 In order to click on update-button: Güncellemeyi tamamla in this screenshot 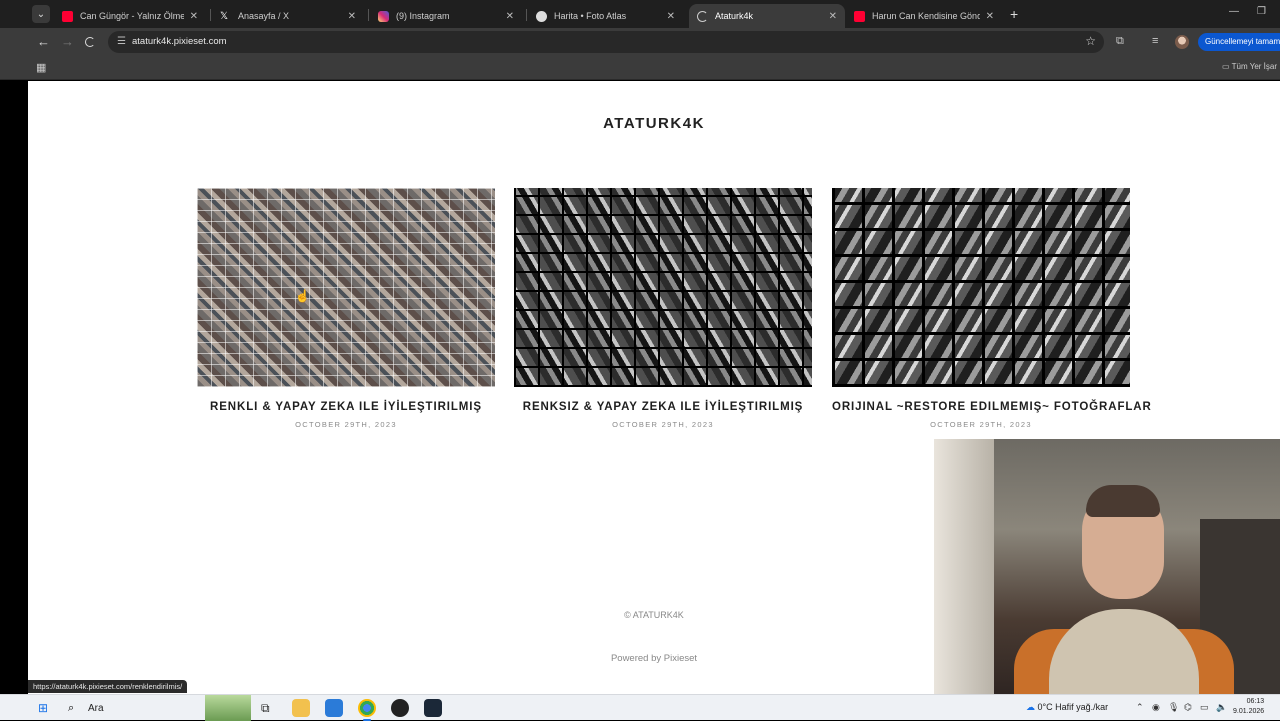, I will do `click(1239, 42)`.